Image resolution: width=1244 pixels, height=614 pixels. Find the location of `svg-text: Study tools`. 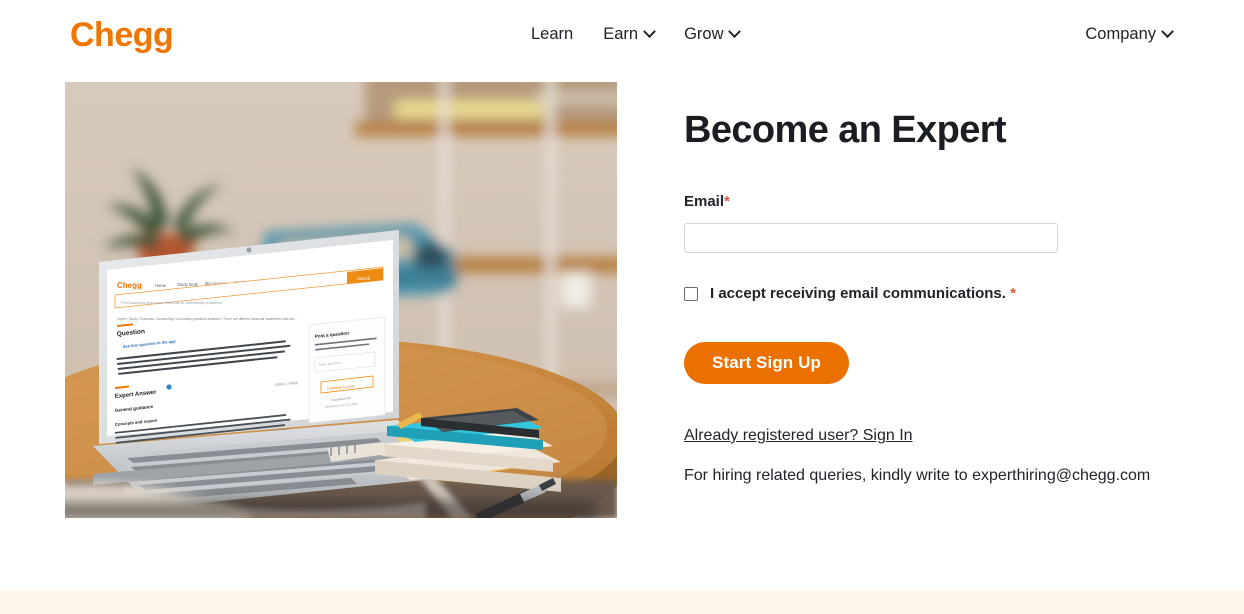

svg-text: Study tools is located at coordinates (187, 284).